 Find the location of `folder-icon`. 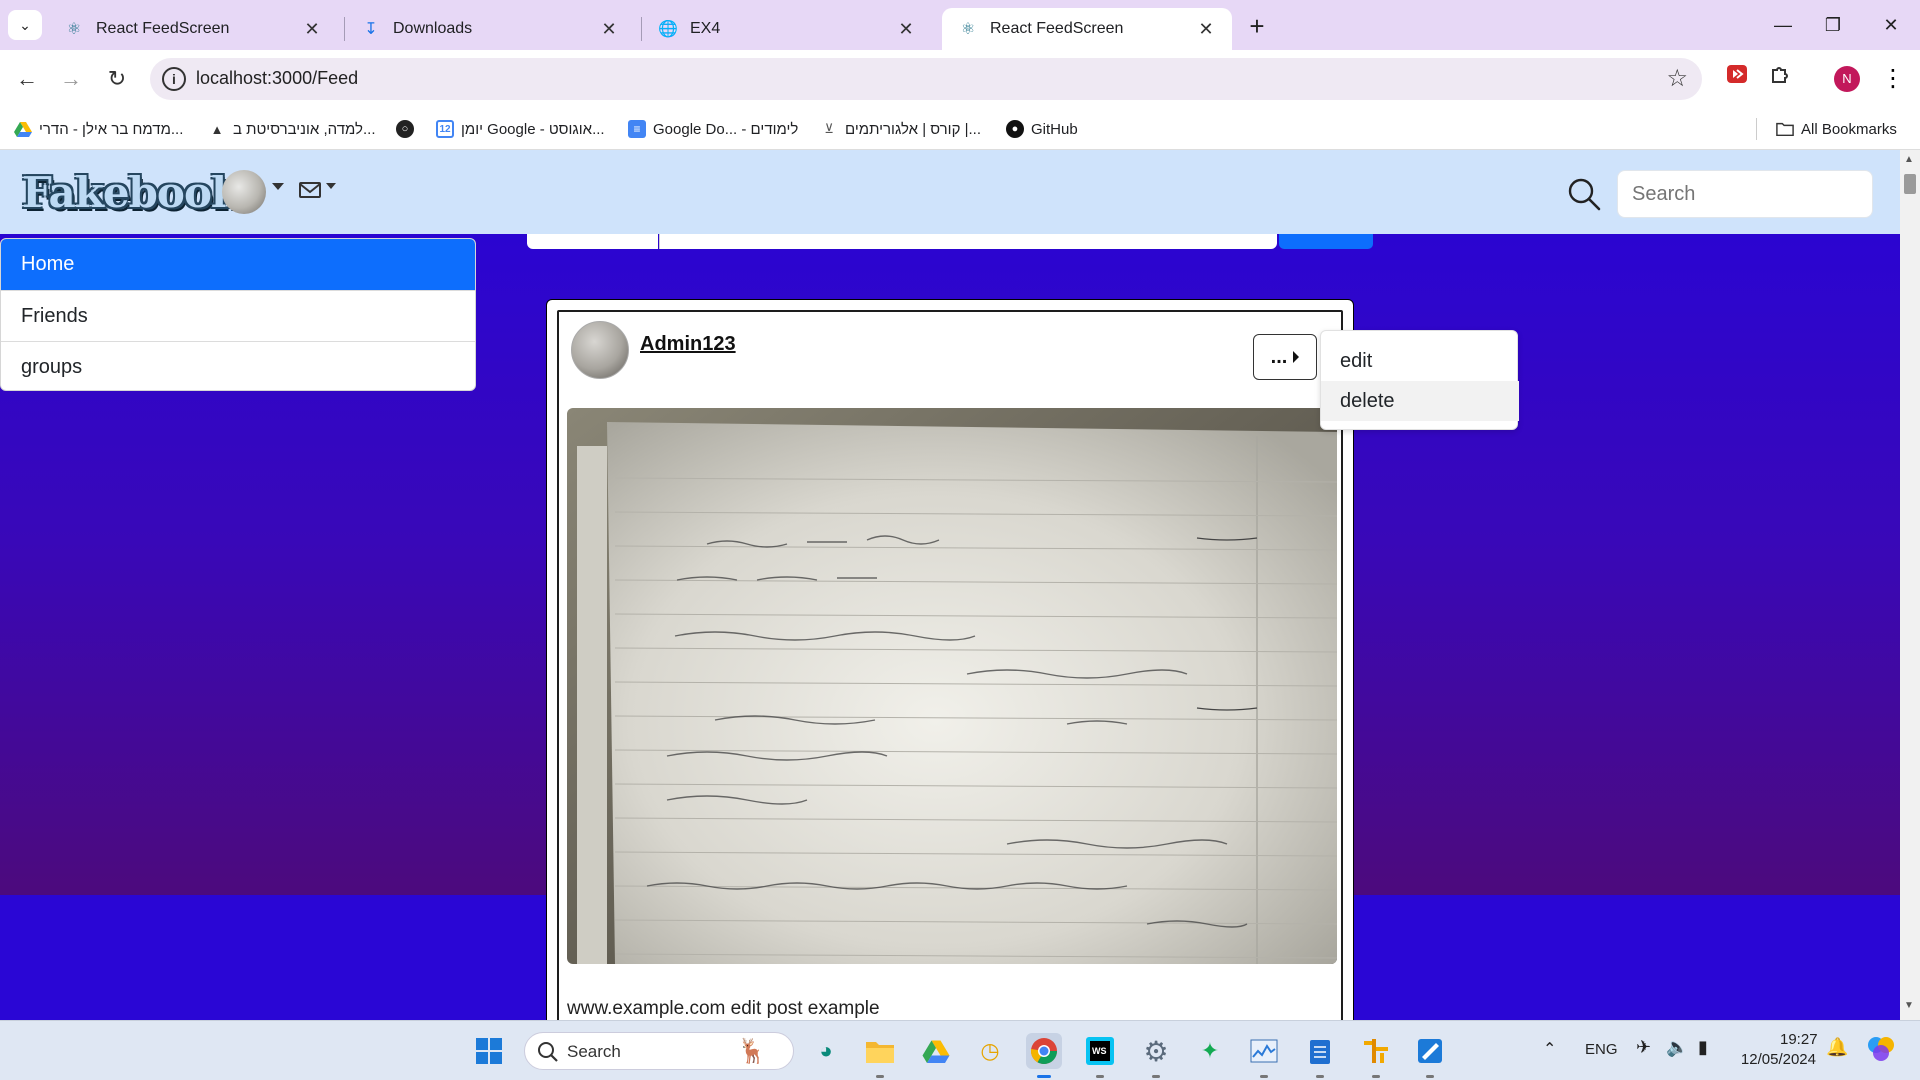

folder-icon is located at coordinates (1785, 129).